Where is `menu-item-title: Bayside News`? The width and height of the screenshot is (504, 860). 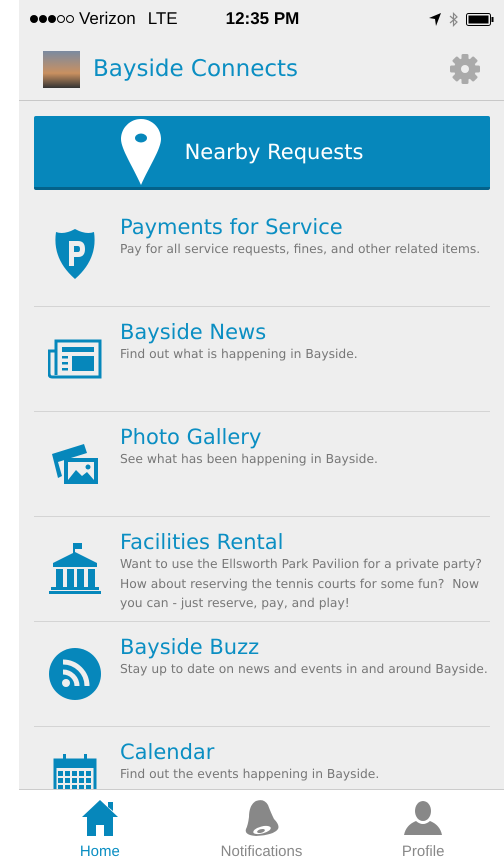 menu-item-title: Bayside News is located at coordinates (194, 332).